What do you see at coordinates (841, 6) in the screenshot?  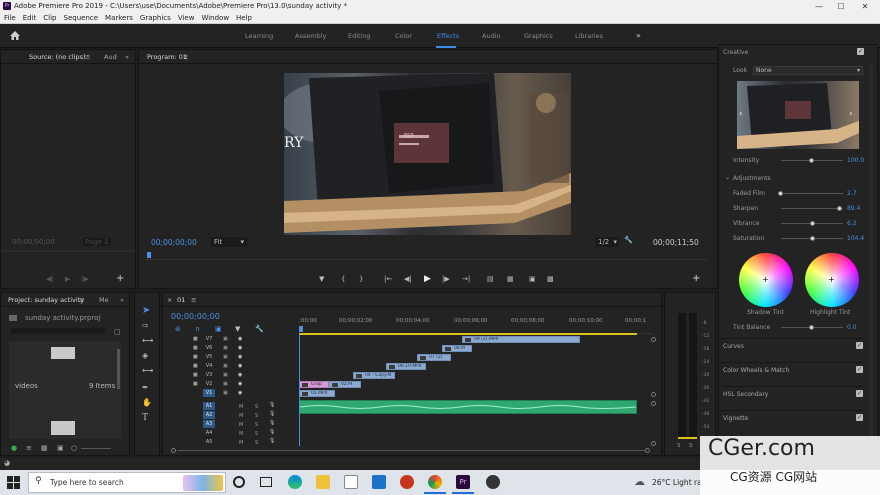 I see `maximize-button: ☐` at bounding box center [841, 6].